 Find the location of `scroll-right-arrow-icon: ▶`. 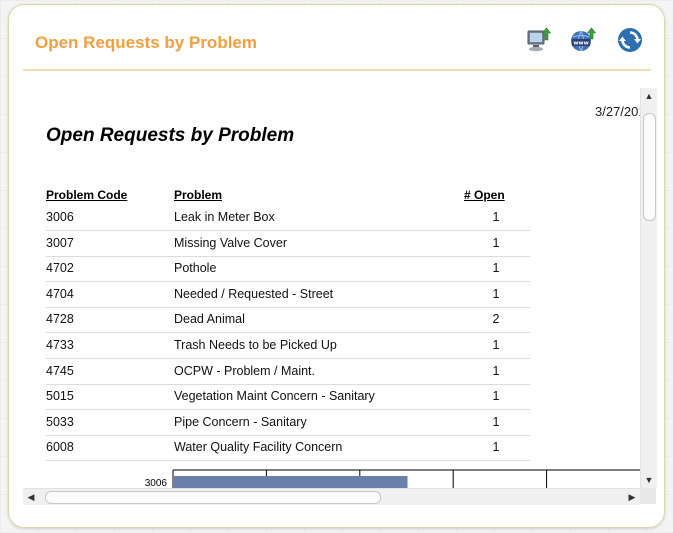

scroll-right-arrow-icon: ▶ is located at coordinates (632, 497).